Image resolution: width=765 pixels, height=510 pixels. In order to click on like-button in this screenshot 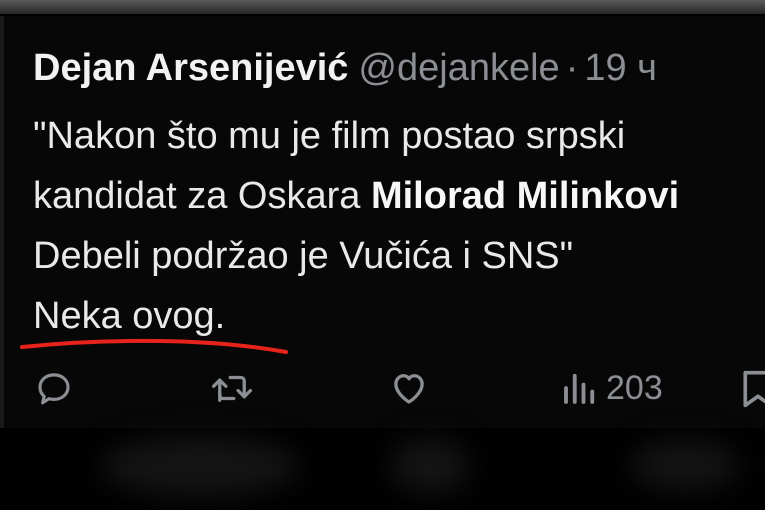, I will do `click(409, 388)`.